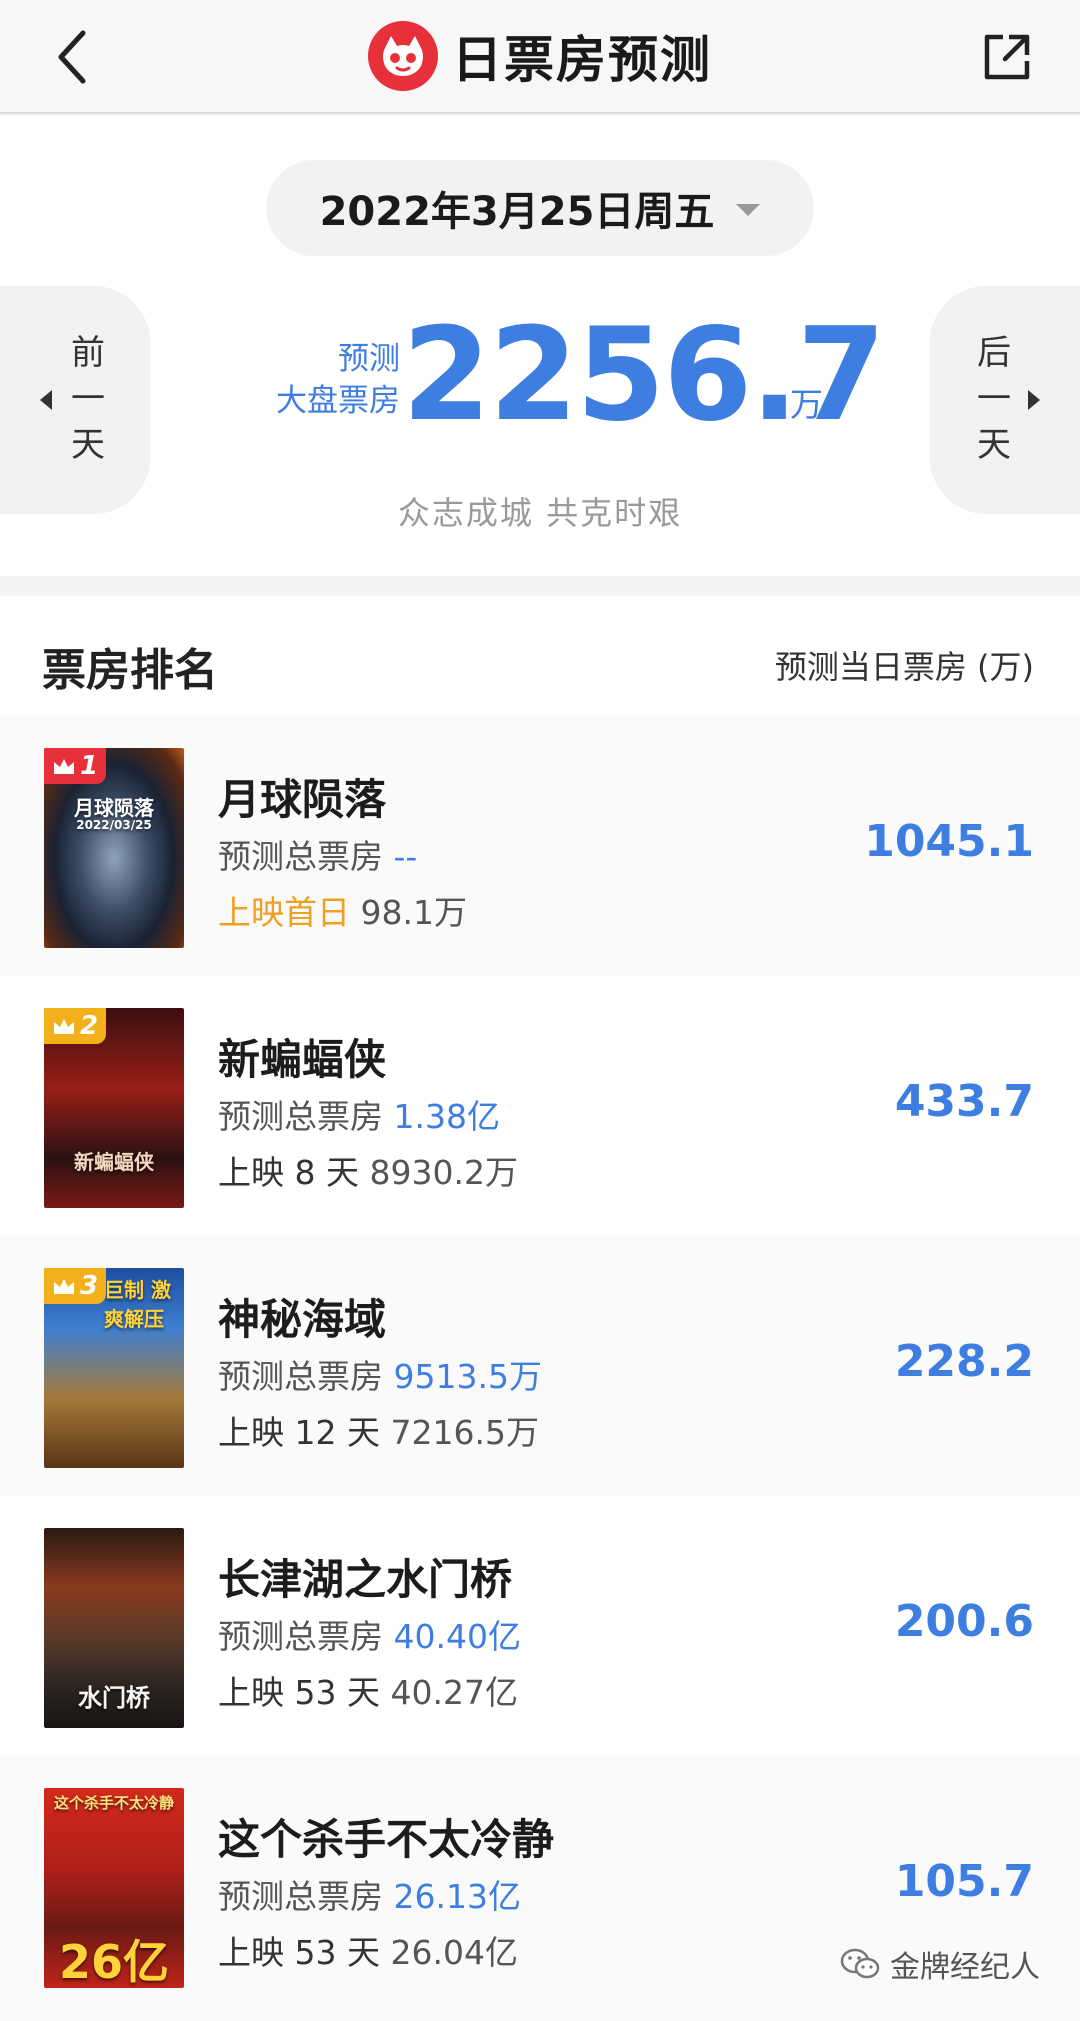 Image resolution: width=1080 pixels, height=2021 pixels. What do you see at coordinates (302, 1059) in the screenshot?
I see `movie-name: 新蝙蝠侠` at bounding box center [302, 1059].